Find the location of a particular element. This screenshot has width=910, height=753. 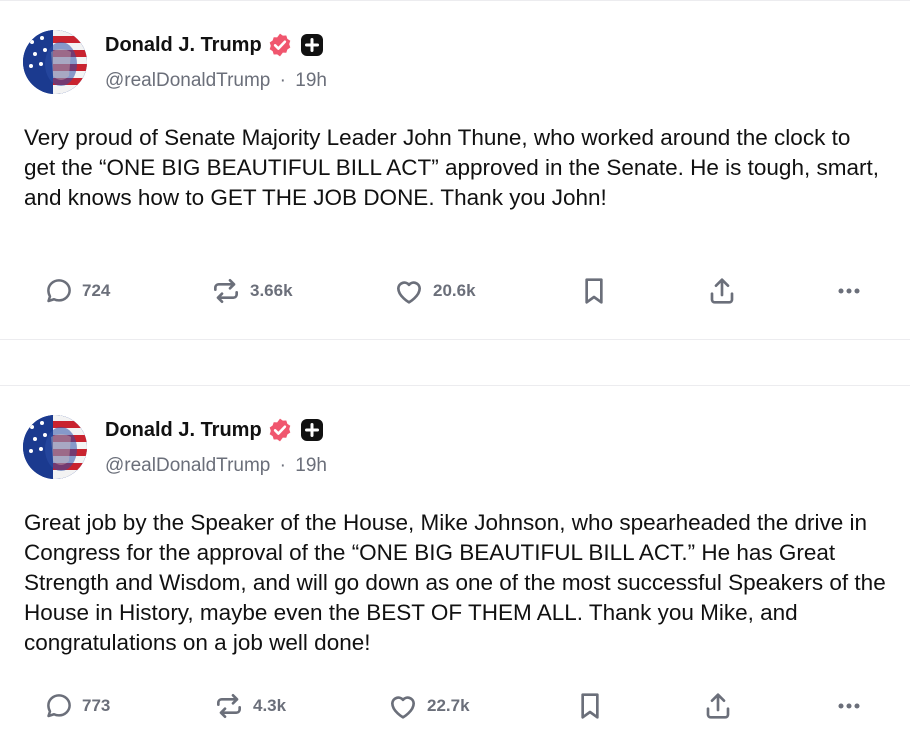

action-bar: 724 3.66k 20.6k is located at coordinates (455, 291).